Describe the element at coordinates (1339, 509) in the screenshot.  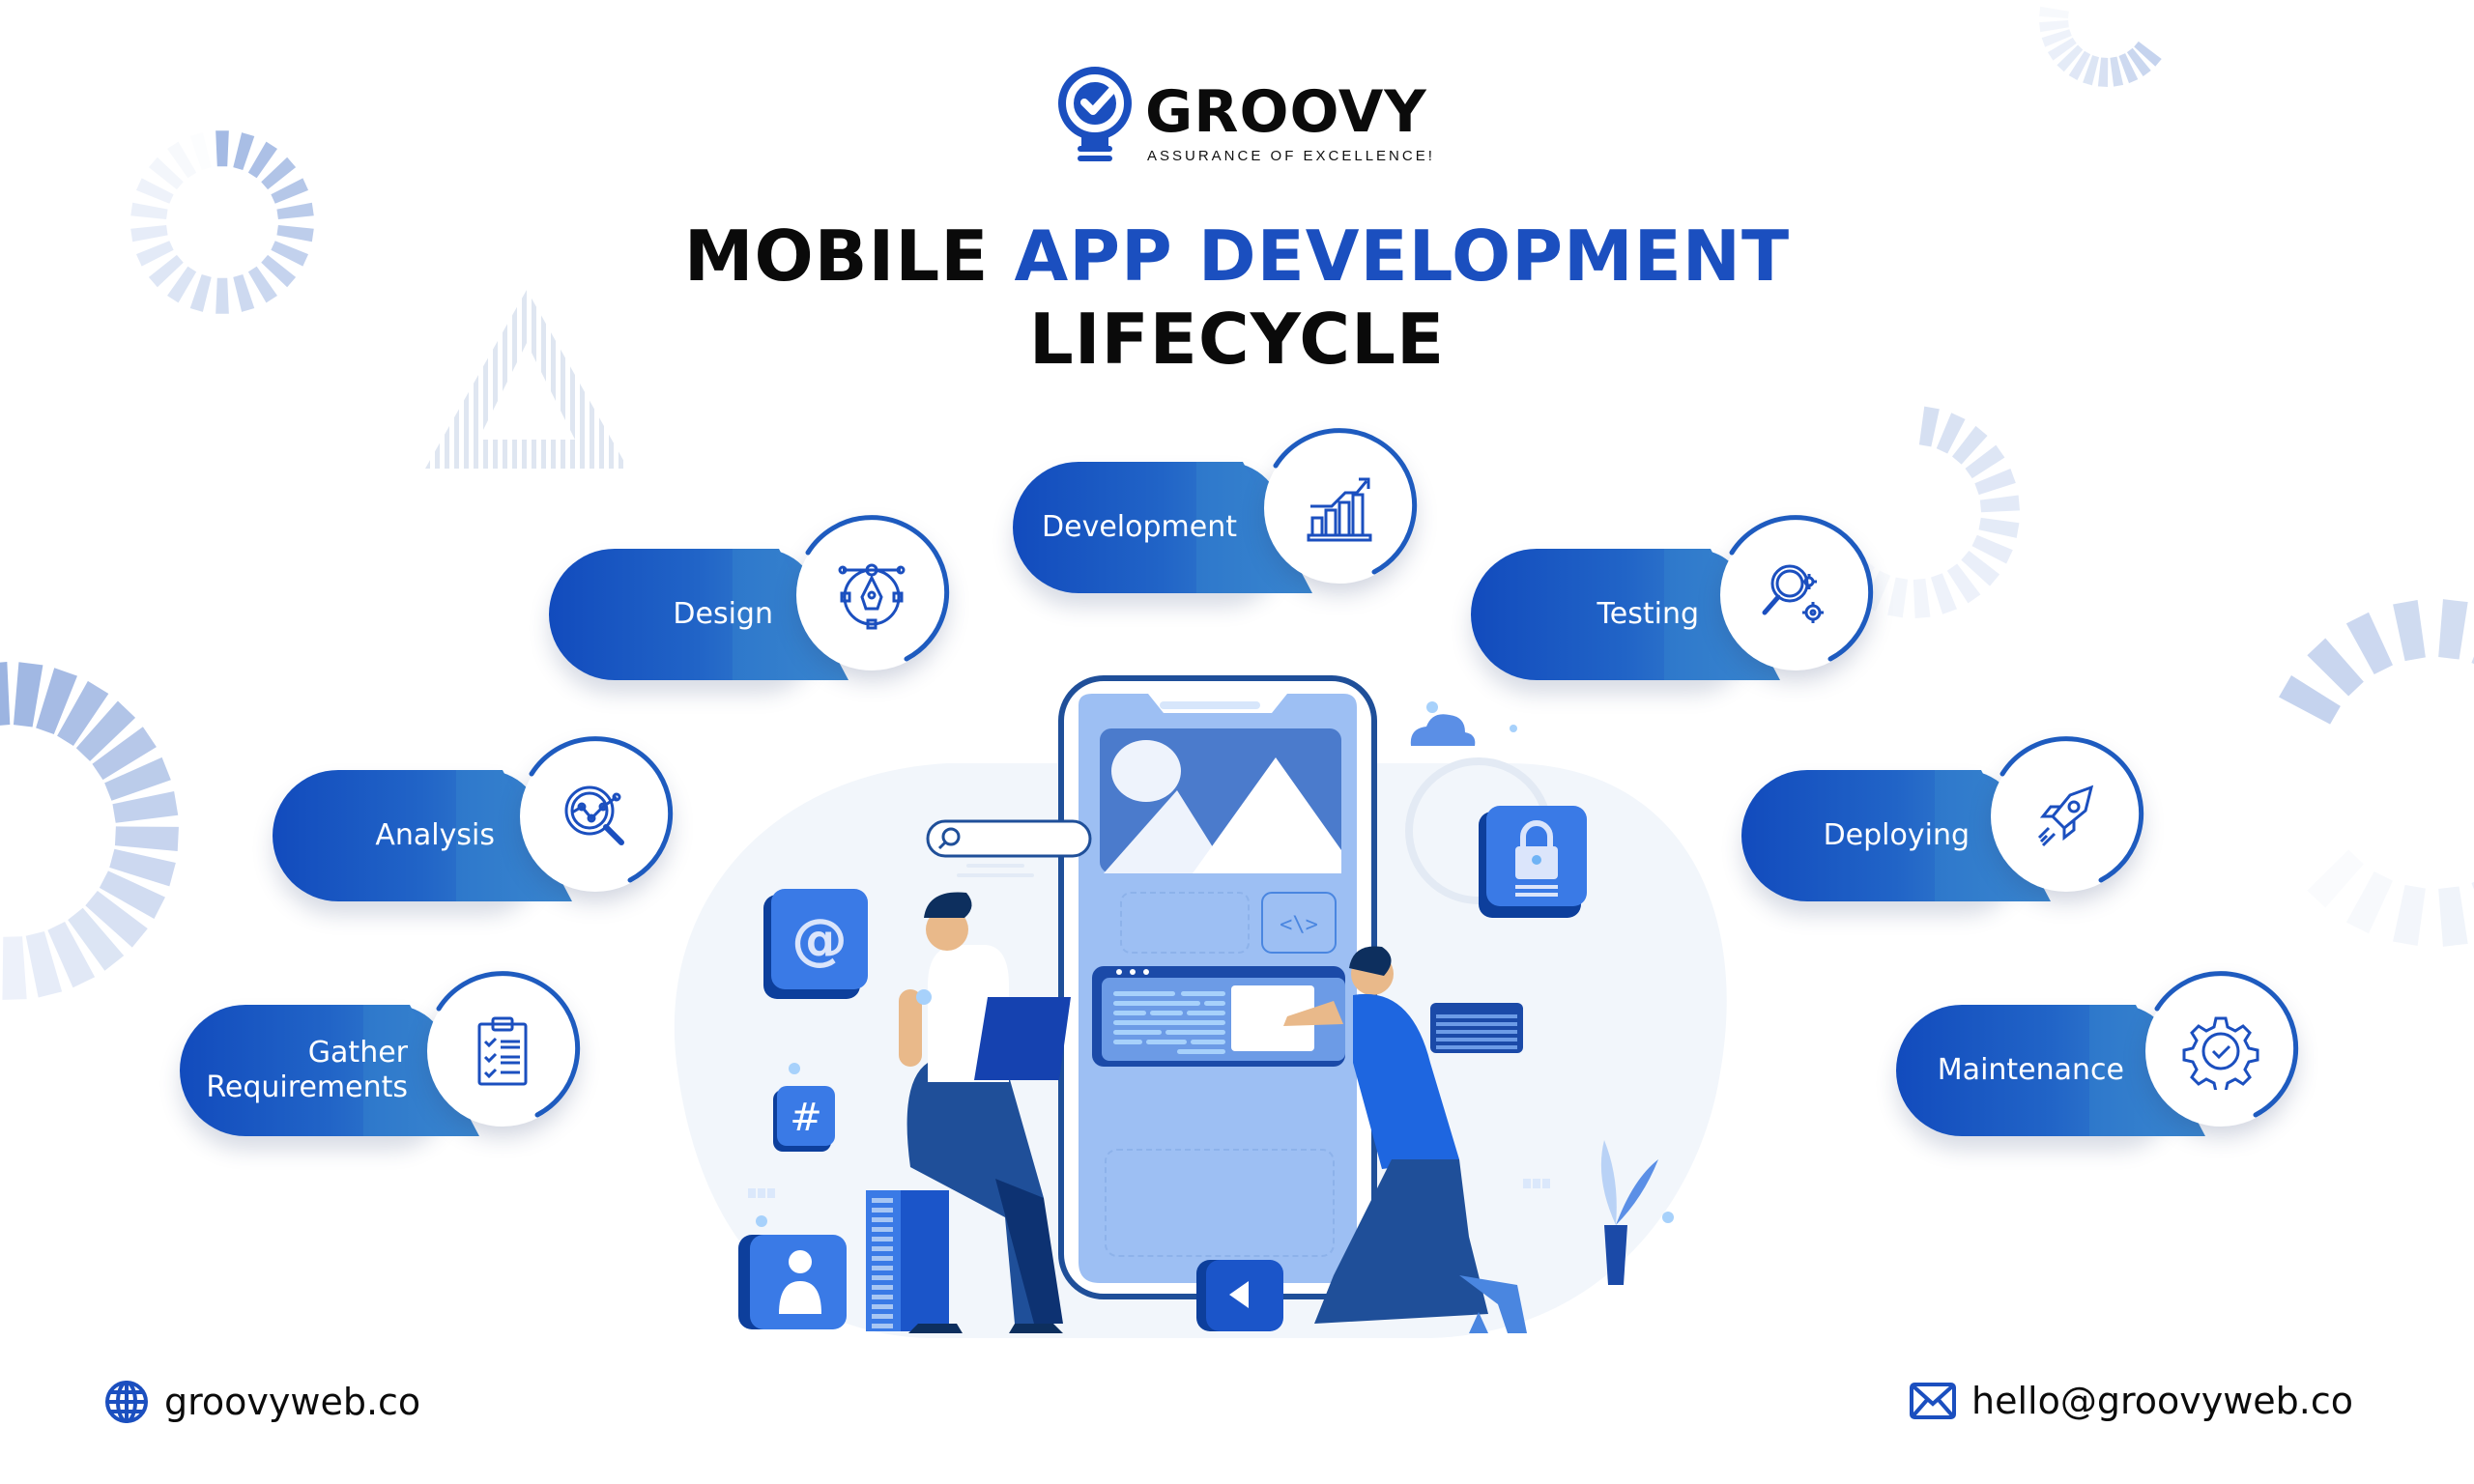
I see `growth-chart-icon` at that location.